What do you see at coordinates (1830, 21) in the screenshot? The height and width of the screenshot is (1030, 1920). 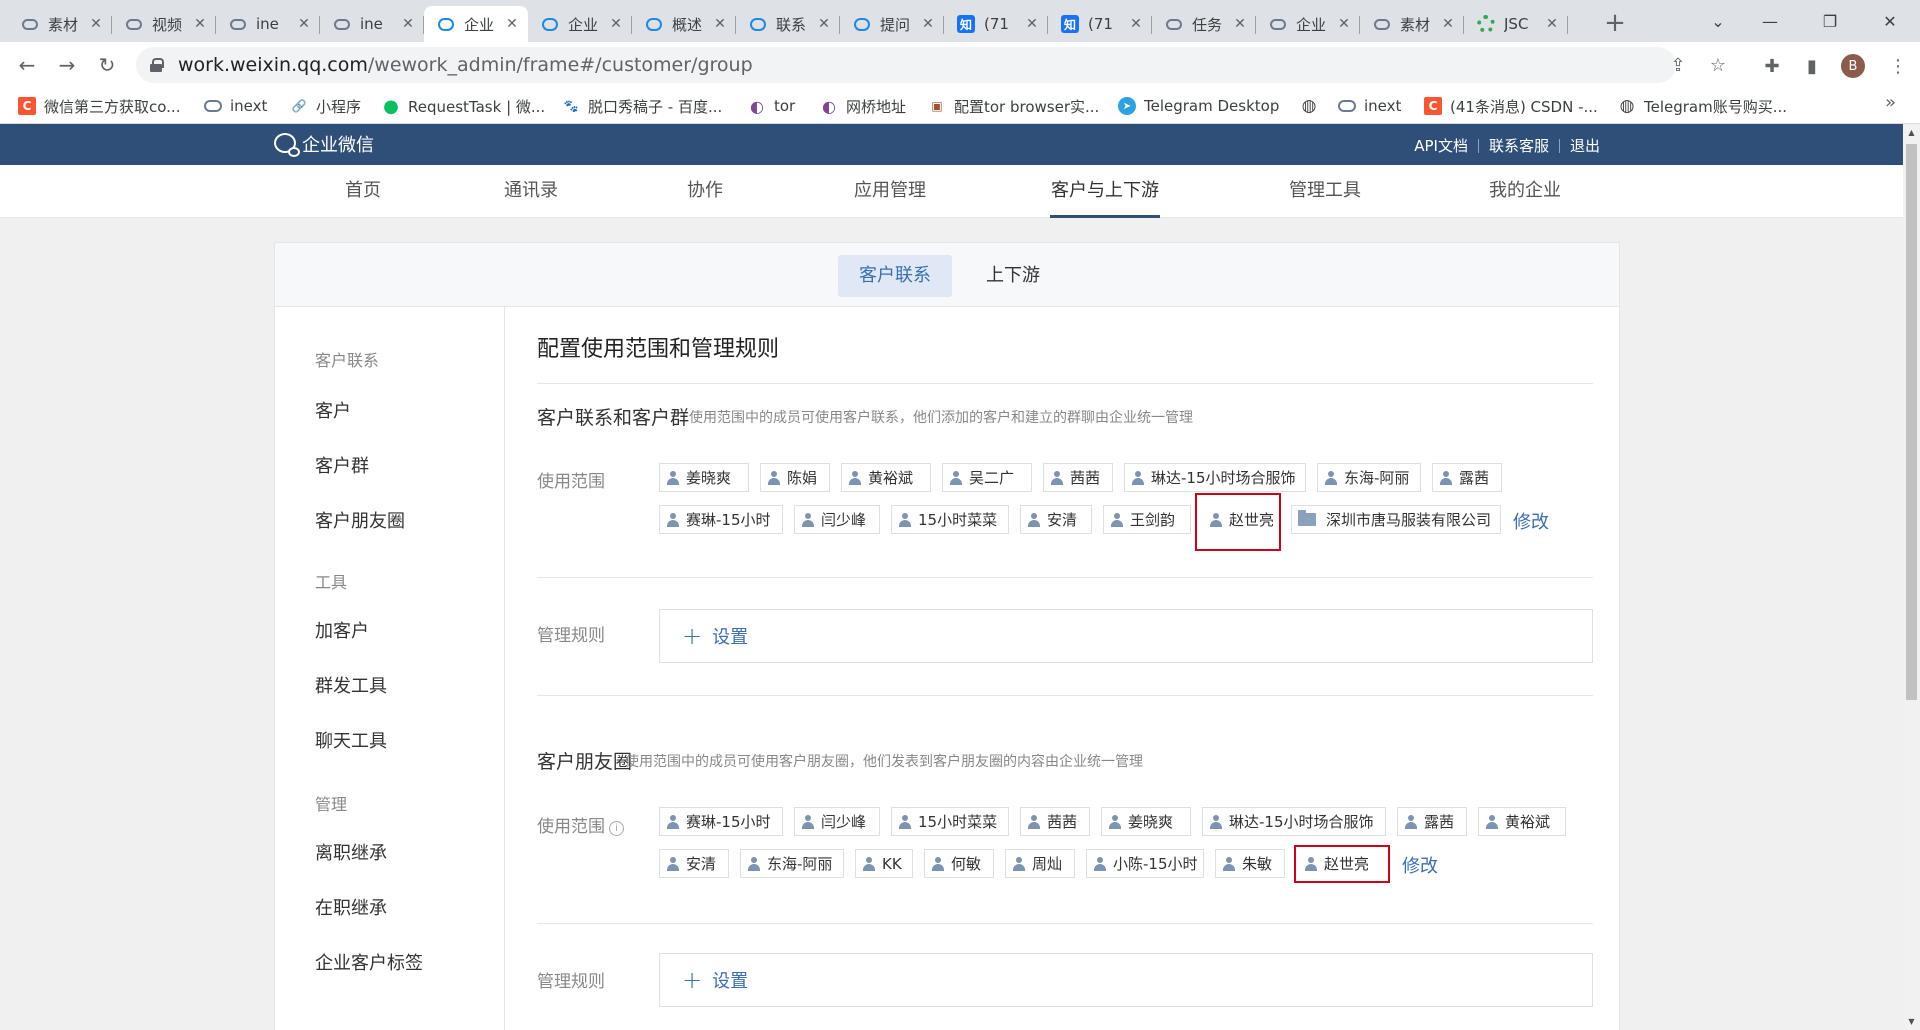 I see `restore-icon: ❐` at bounding box center [1830, 21].